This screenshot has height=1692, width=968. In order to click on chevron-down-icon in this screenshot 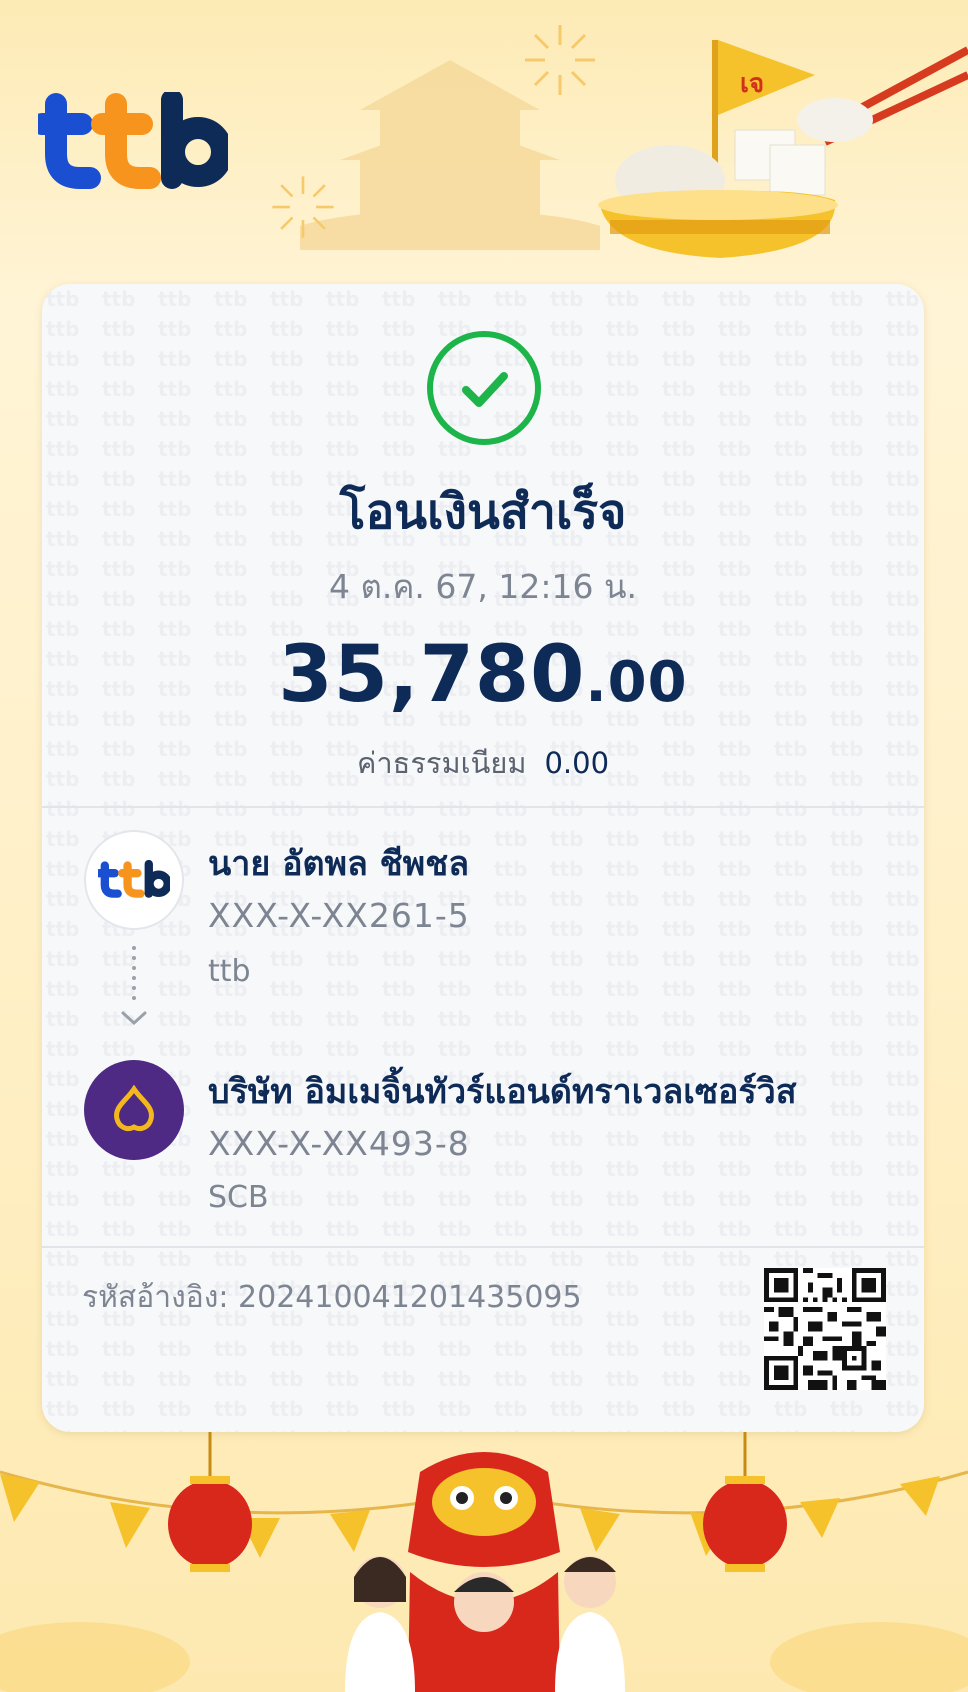, I will do `click(134, 1018)`.